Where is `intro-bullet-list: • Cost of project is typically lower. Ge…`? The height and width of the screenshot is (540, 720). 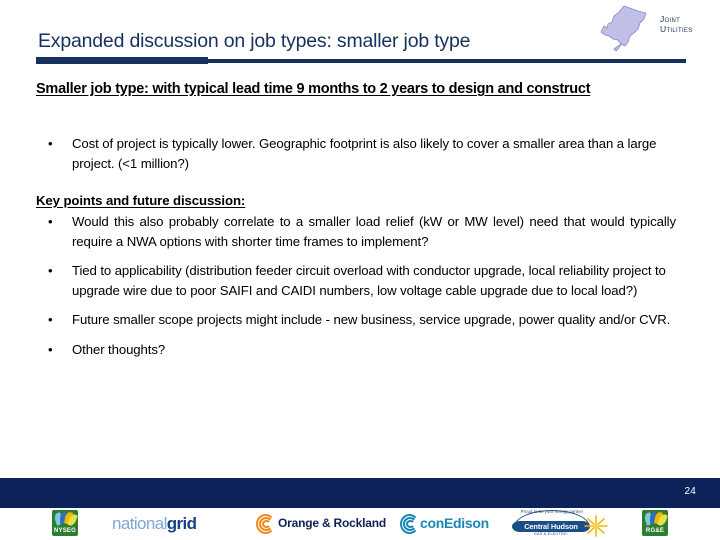 intro-bullet-list: • Cost of project is typically lower. Ge… is located at coordinates (356, 153).